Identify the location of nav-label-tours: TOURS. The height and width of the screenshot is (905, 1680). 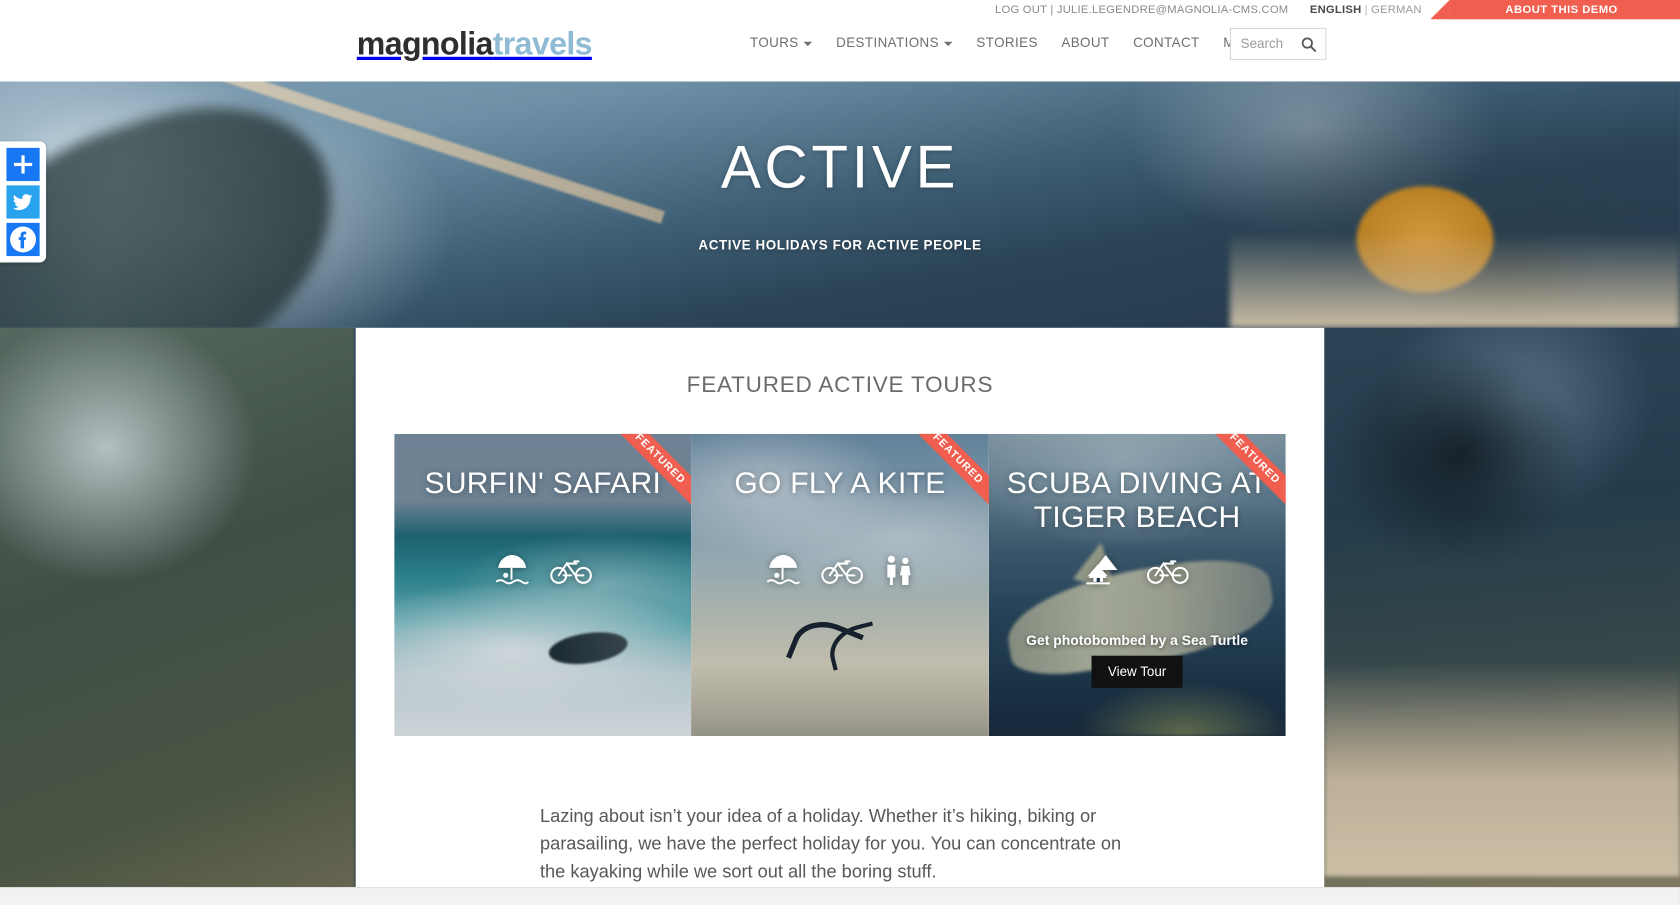
(774, 43).